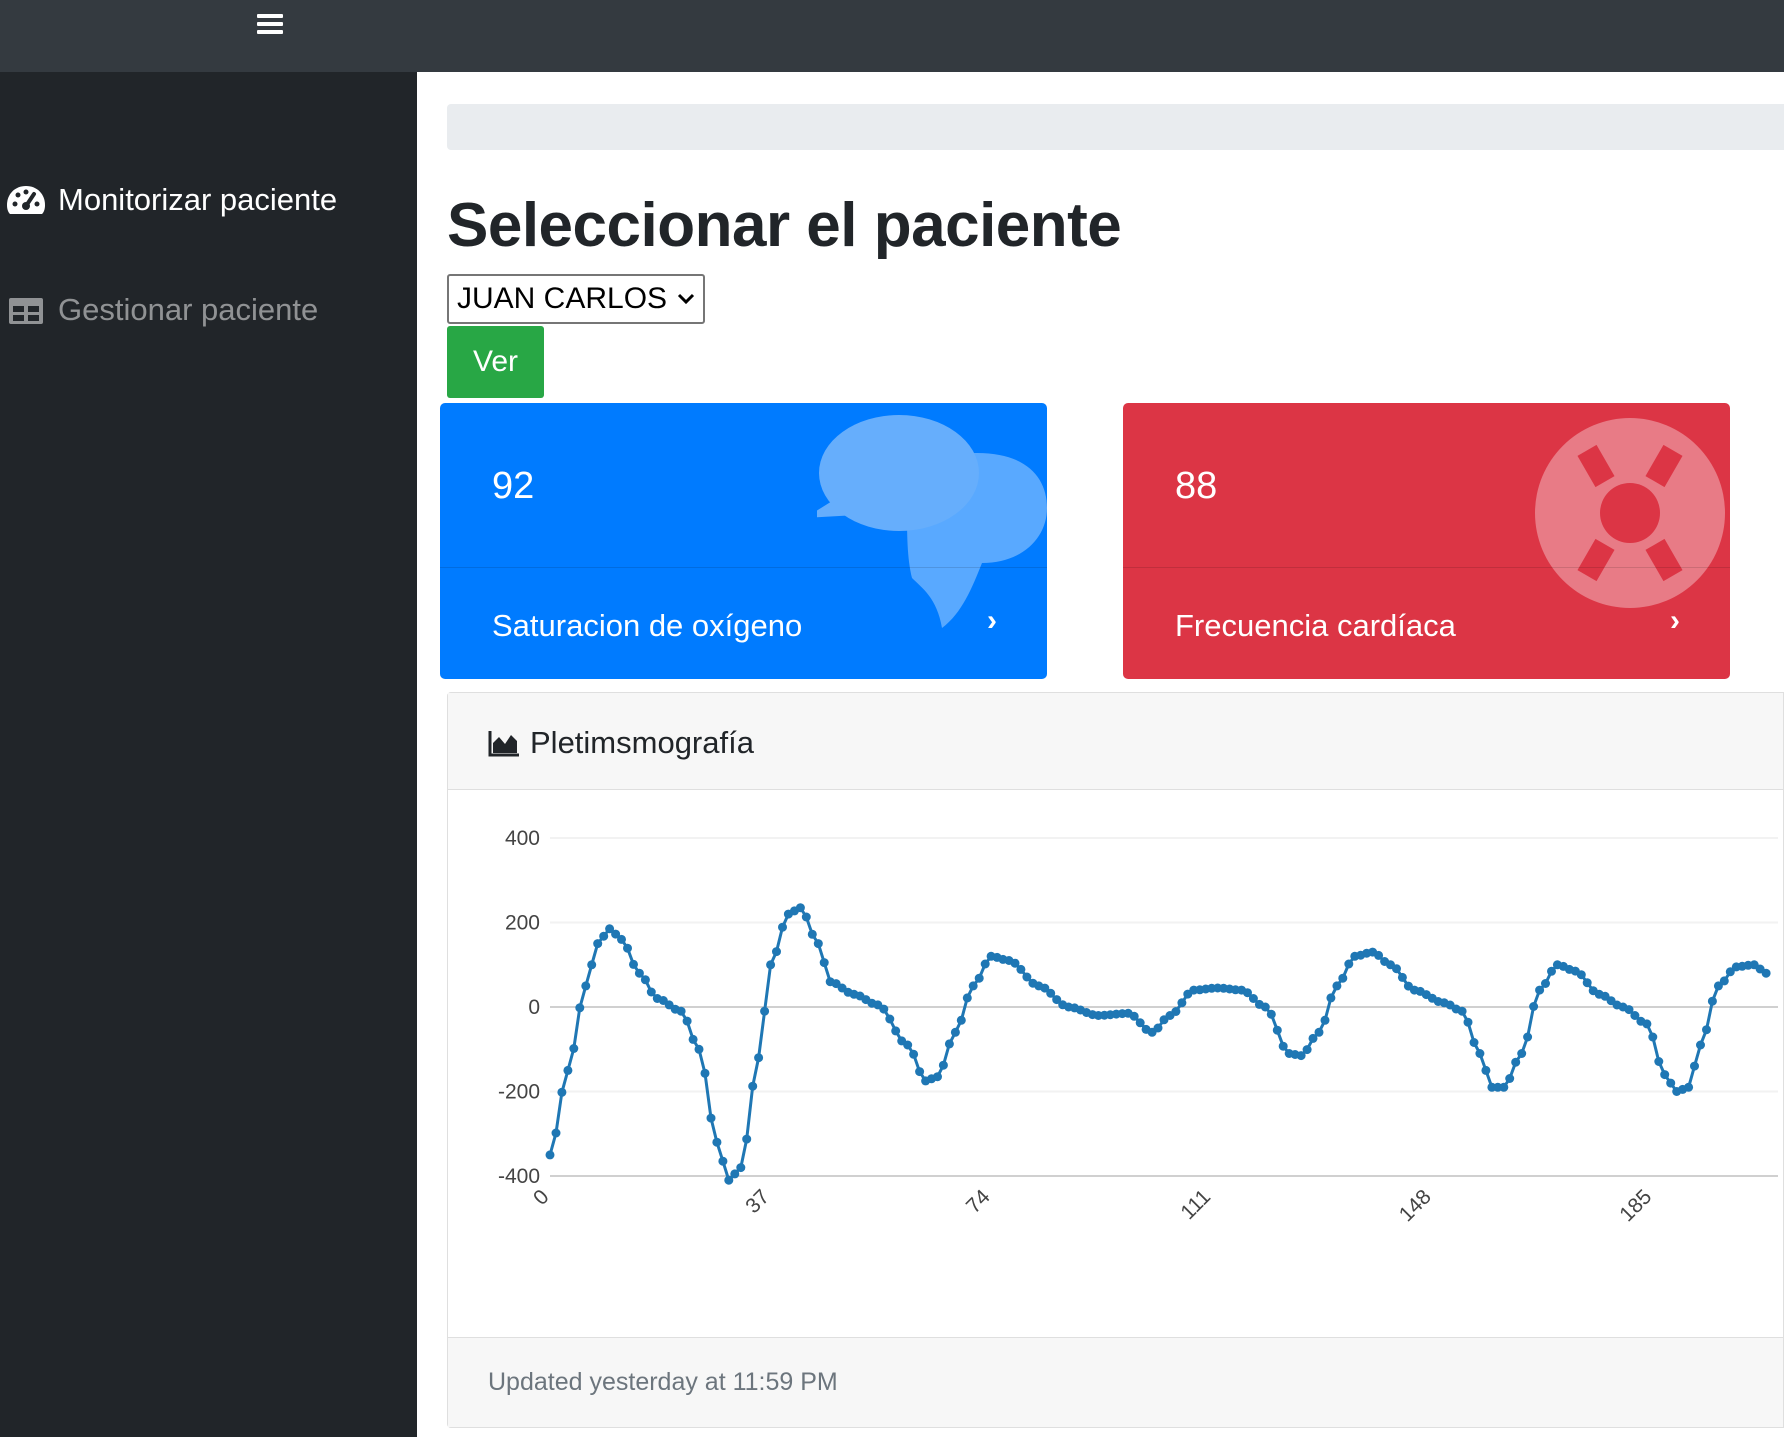 This screenshot has height=1437, width=1784. What do you see at coordinates (513, 486) in the screenshot?
I see `oxygen-saturation-value: 92` at bounding box center [513, 486].